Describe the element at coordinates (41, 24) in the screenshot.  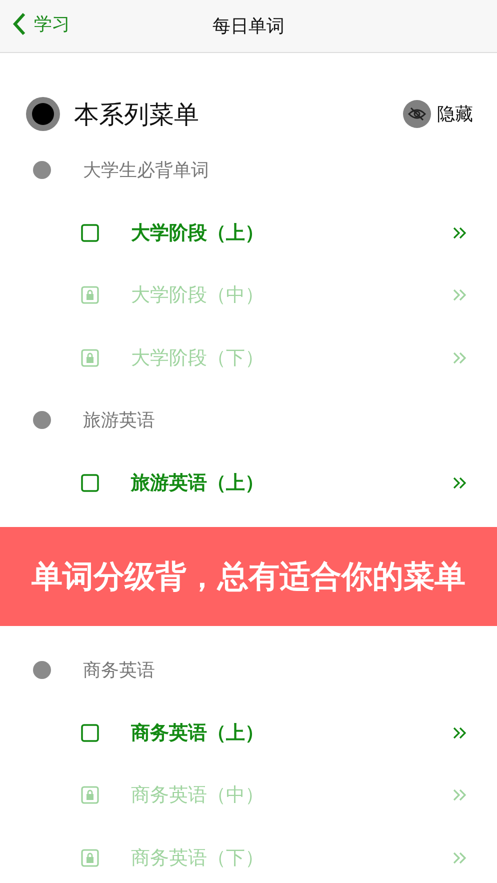
I see `back-button: 学习` at that location.